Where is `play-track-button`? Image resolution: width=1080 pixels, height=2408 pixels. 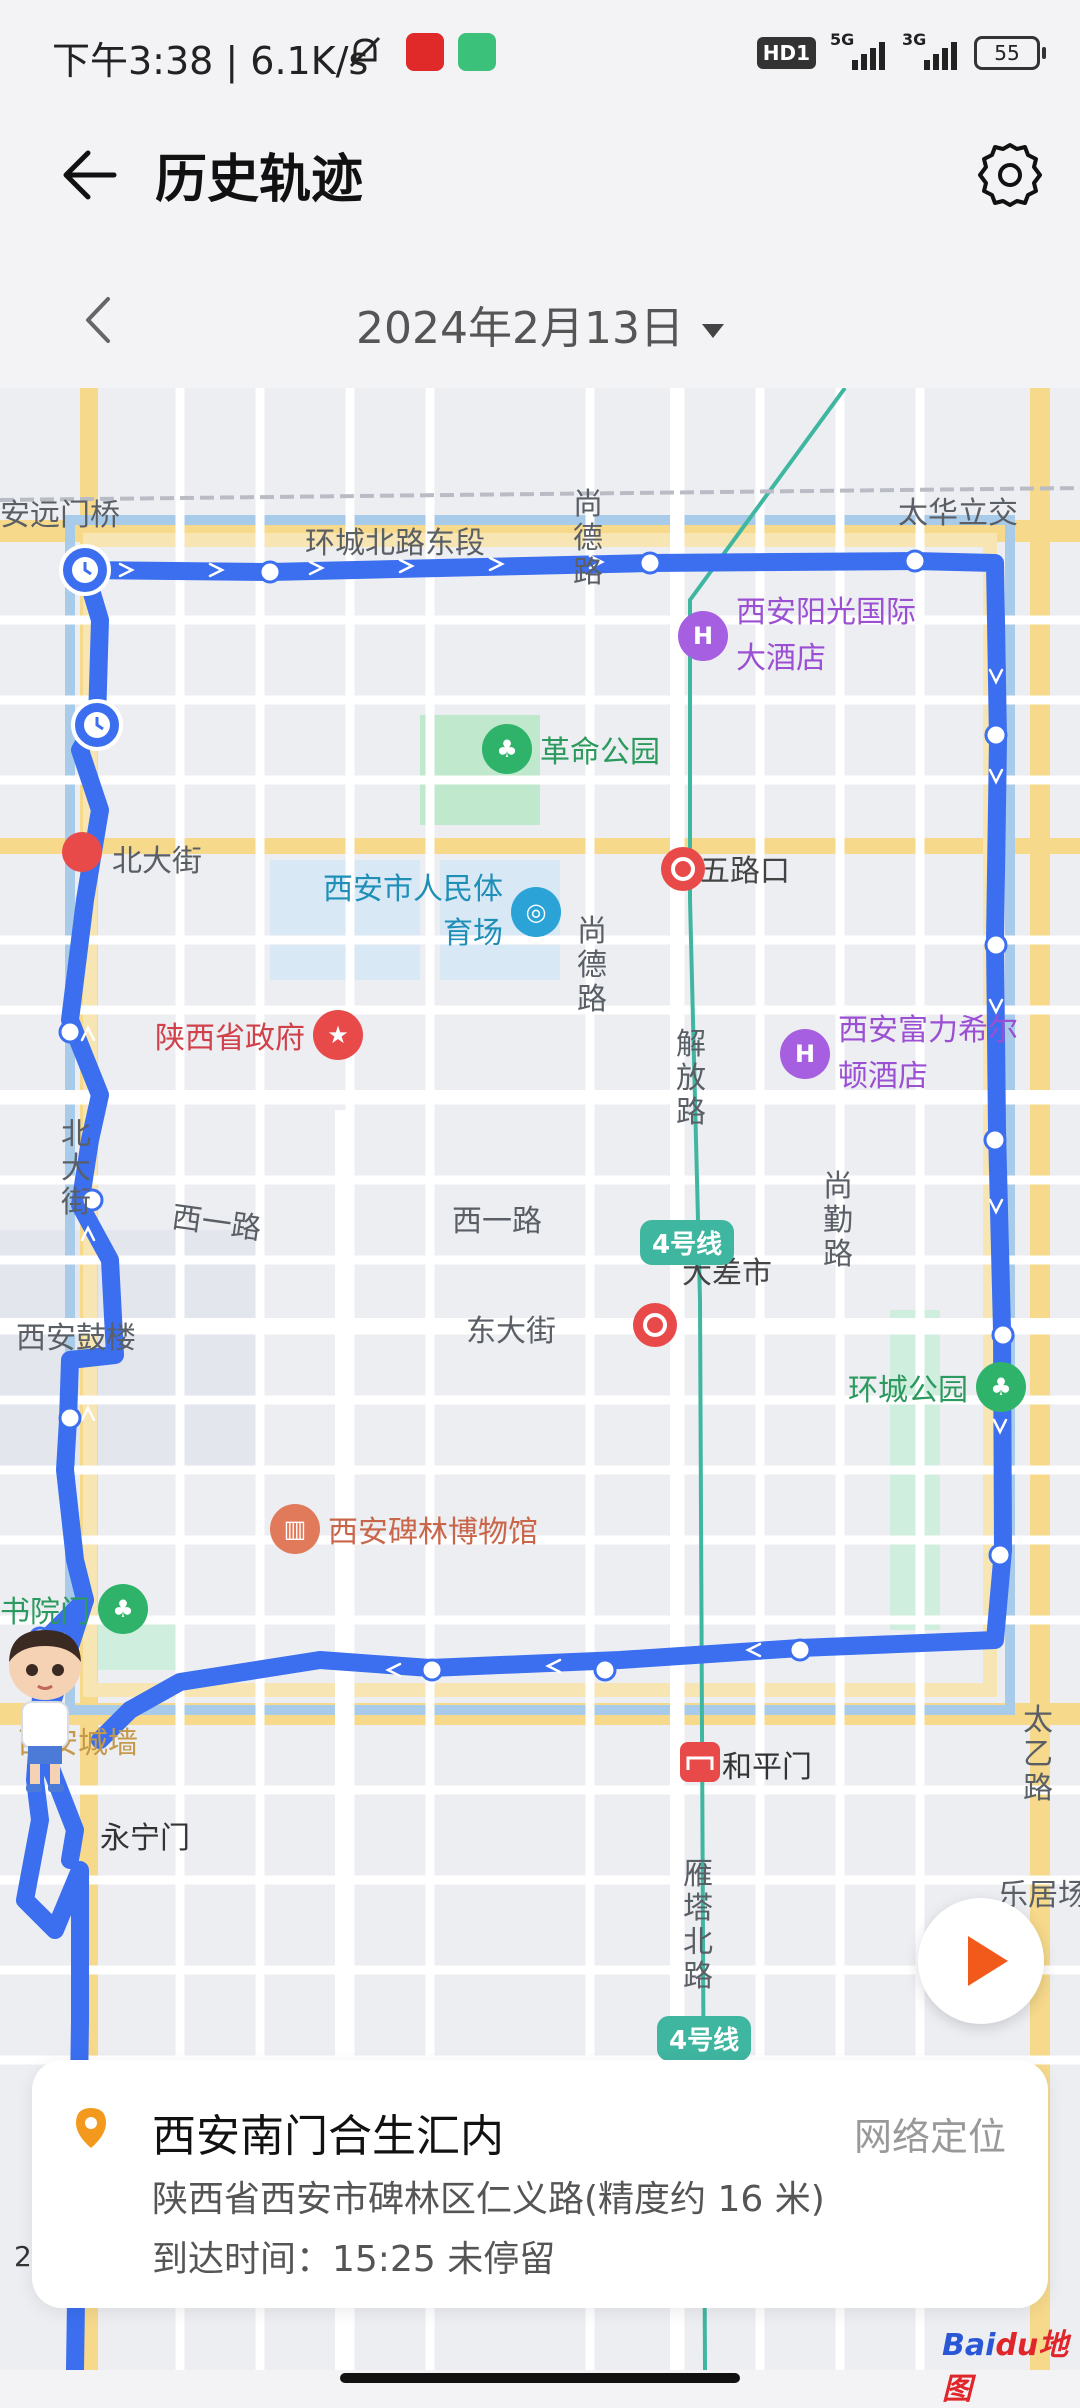
play-track-button is located at coordinates (981, 1961).